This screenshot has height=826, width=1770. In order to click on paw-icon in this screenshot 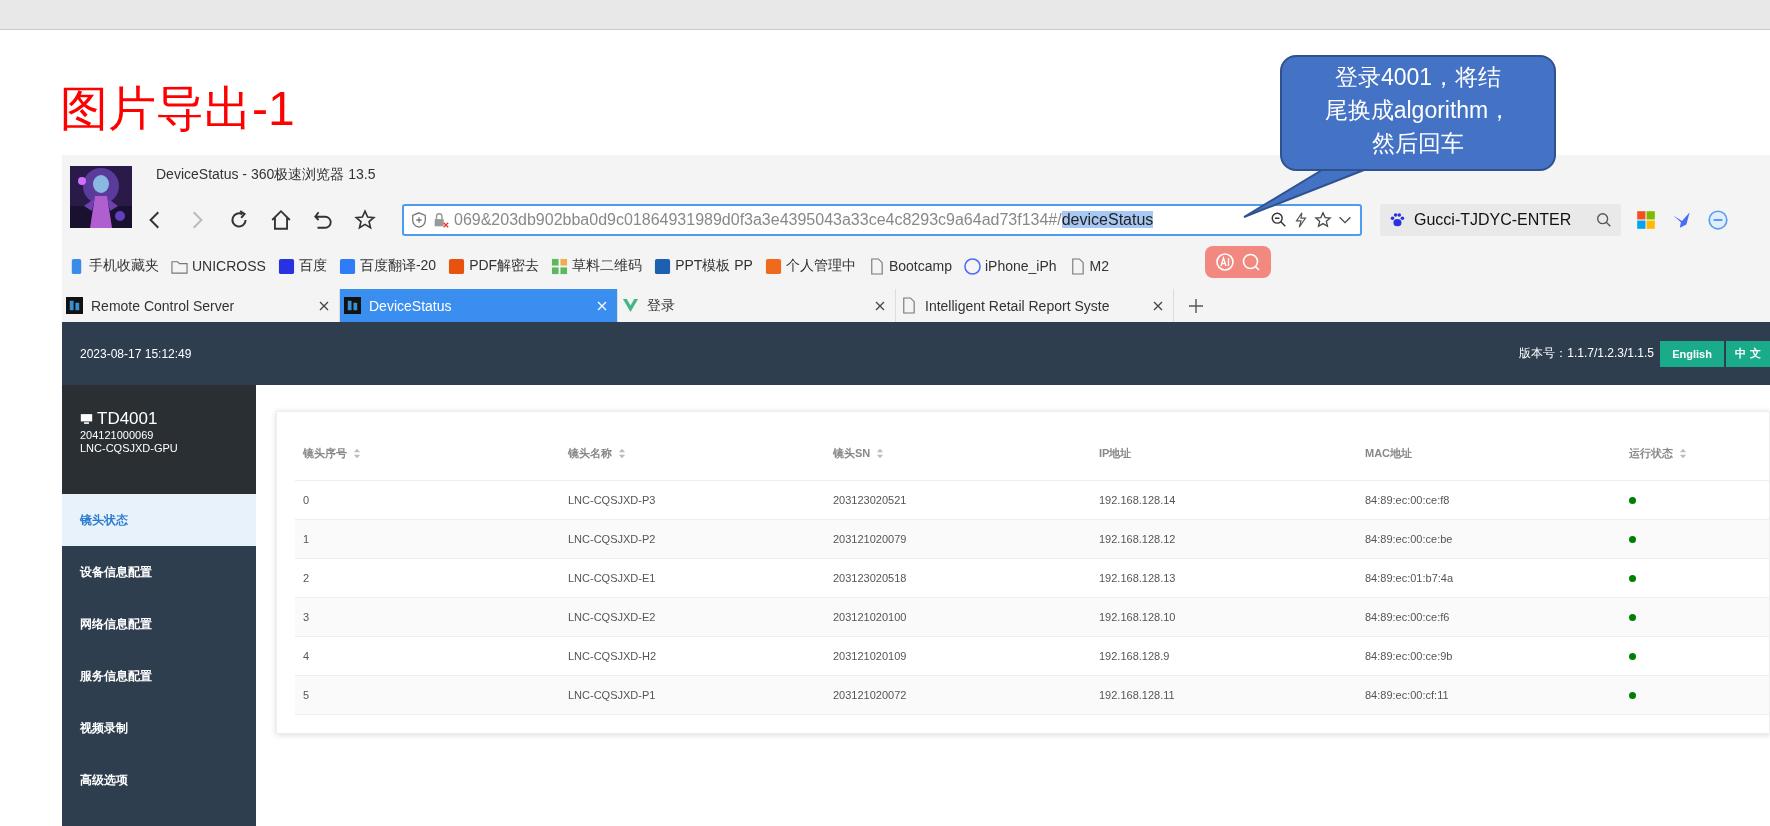, I will do `click(1397, 220)`.